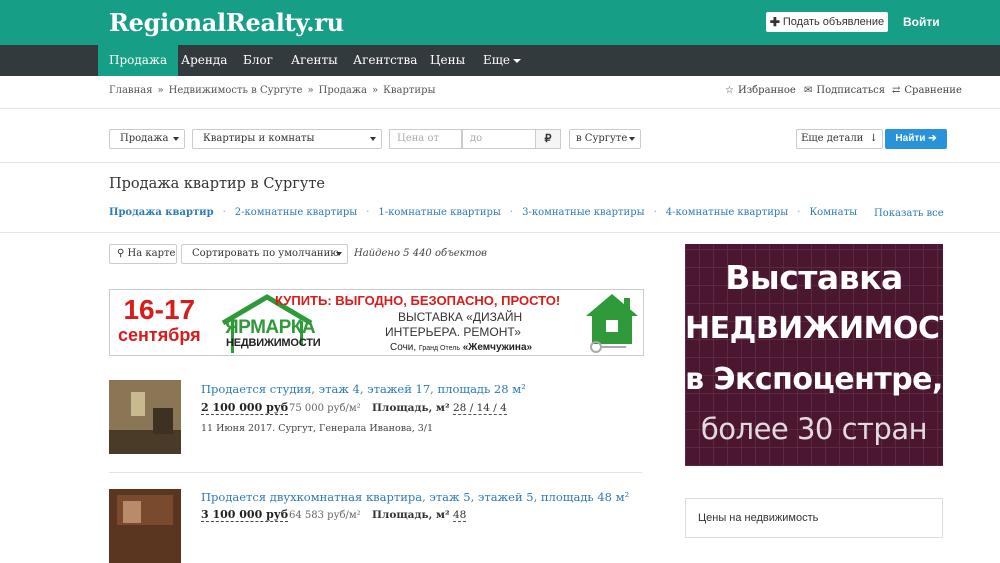 Image resolution: width=1000 pixels, height=563 pixels. I want to click on nav-item-more-label: Еще, so click(497, 60).